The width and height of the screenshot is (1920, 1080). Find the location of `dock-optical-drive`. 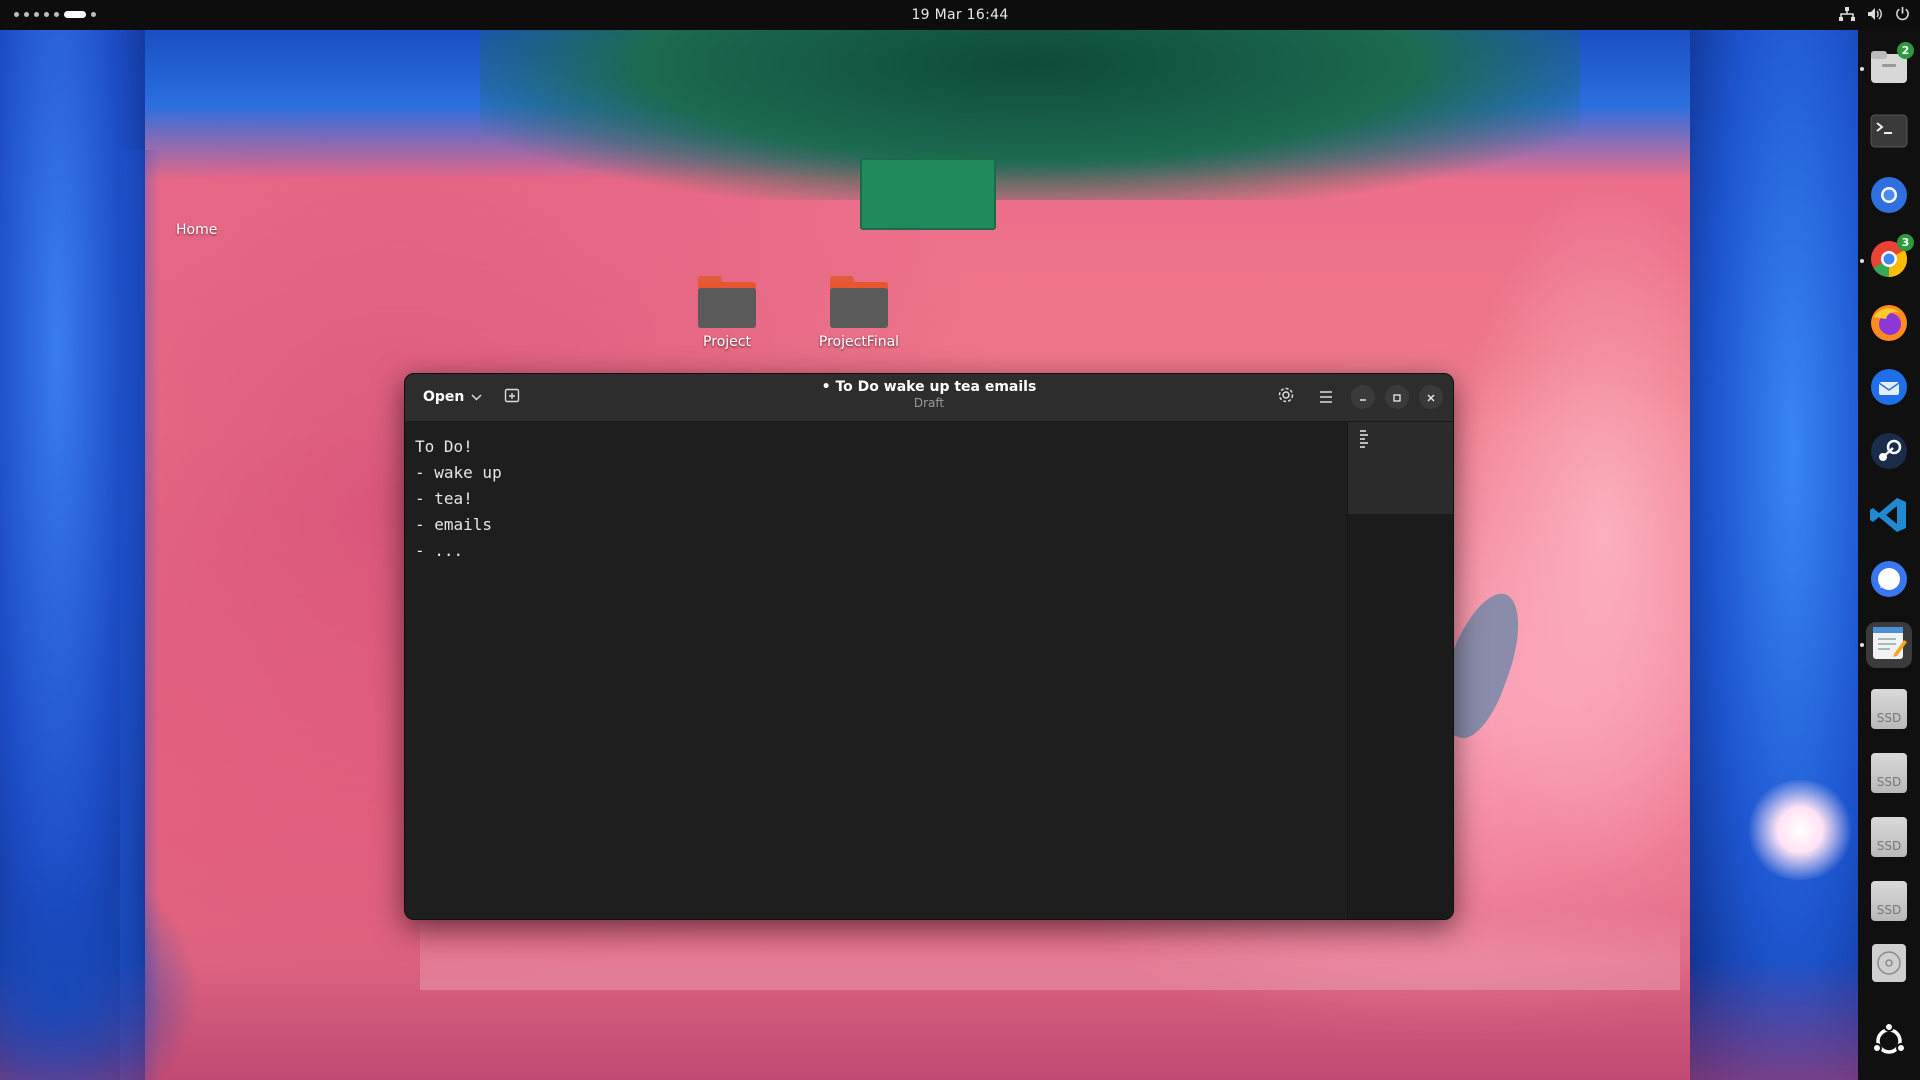

dock-optical-drive is located at coordinates (1889, 965).